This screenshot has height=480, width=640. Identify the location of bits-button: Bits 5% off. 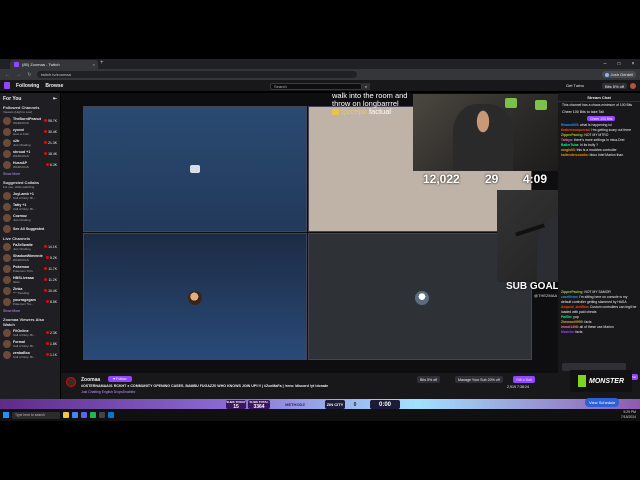
(615, 86).